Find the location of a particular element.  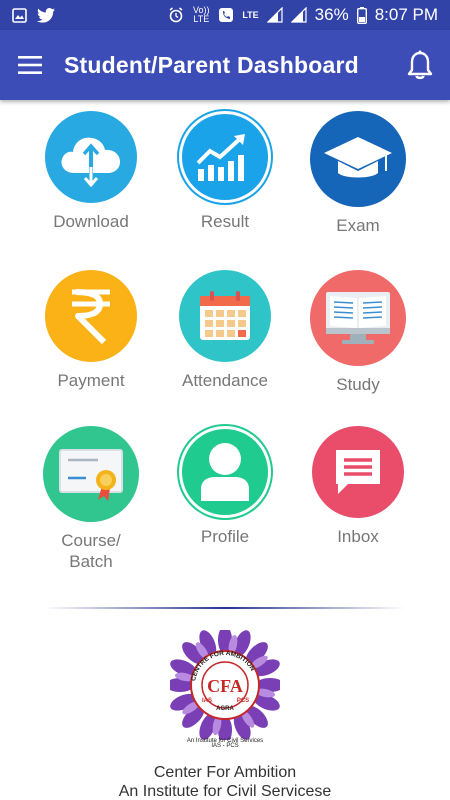

signal-strength-2-icon is located at coordinates (298, 15).